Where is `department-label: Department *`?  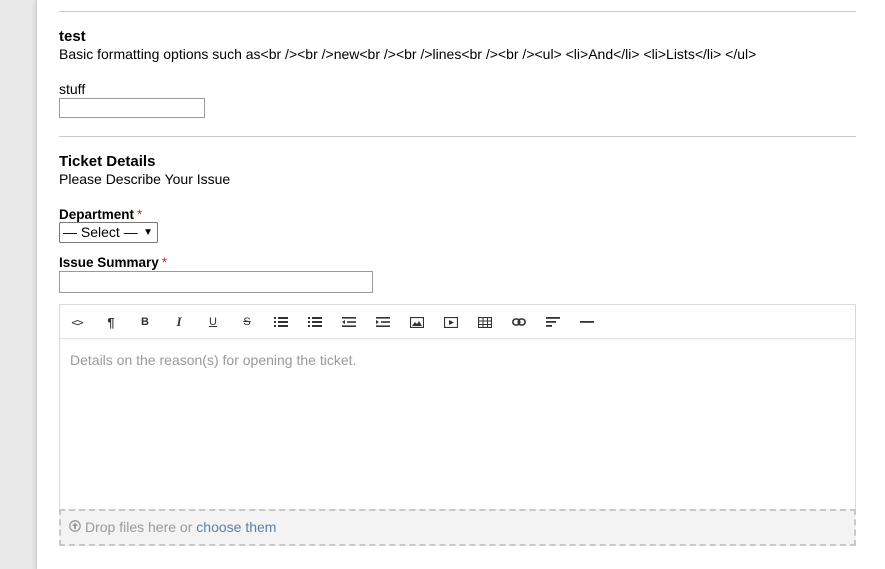
department-label: Department * is located at coordinates (100, 214).